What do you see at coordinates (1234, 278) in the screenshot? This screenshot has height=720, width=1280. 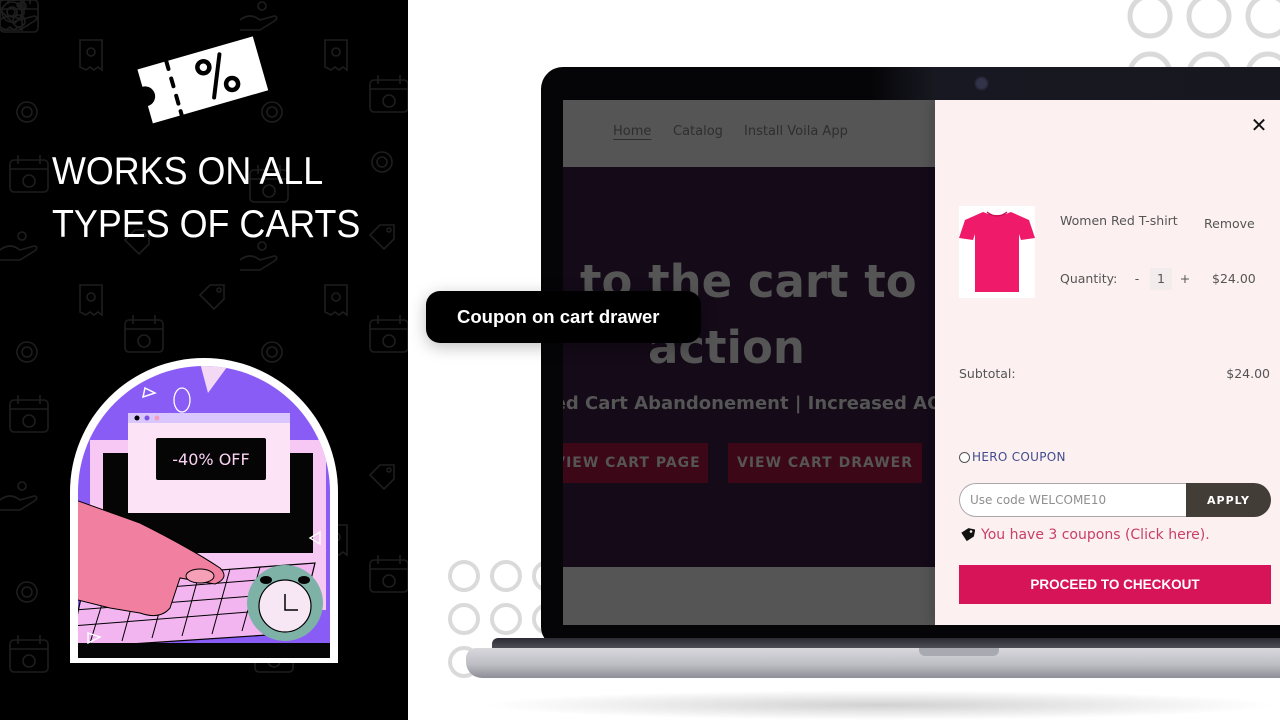 I see `line-item-price: $24.00` at bounding box center [1234, 278].